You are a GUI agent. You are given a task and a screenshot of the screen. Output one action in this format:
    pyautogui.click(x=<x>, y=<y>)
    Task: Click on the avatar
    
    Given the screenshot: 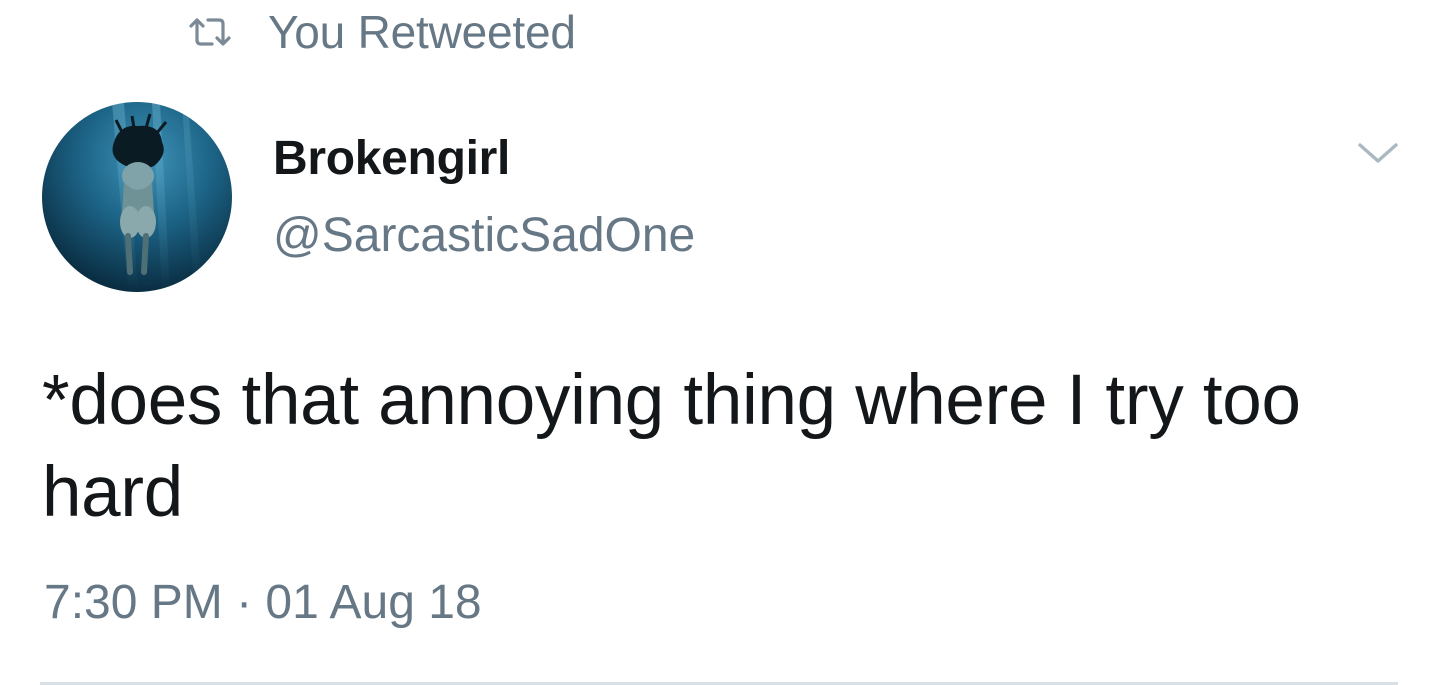 What is the action you would take?
    pyautogui.click(x=137, y=197)
    